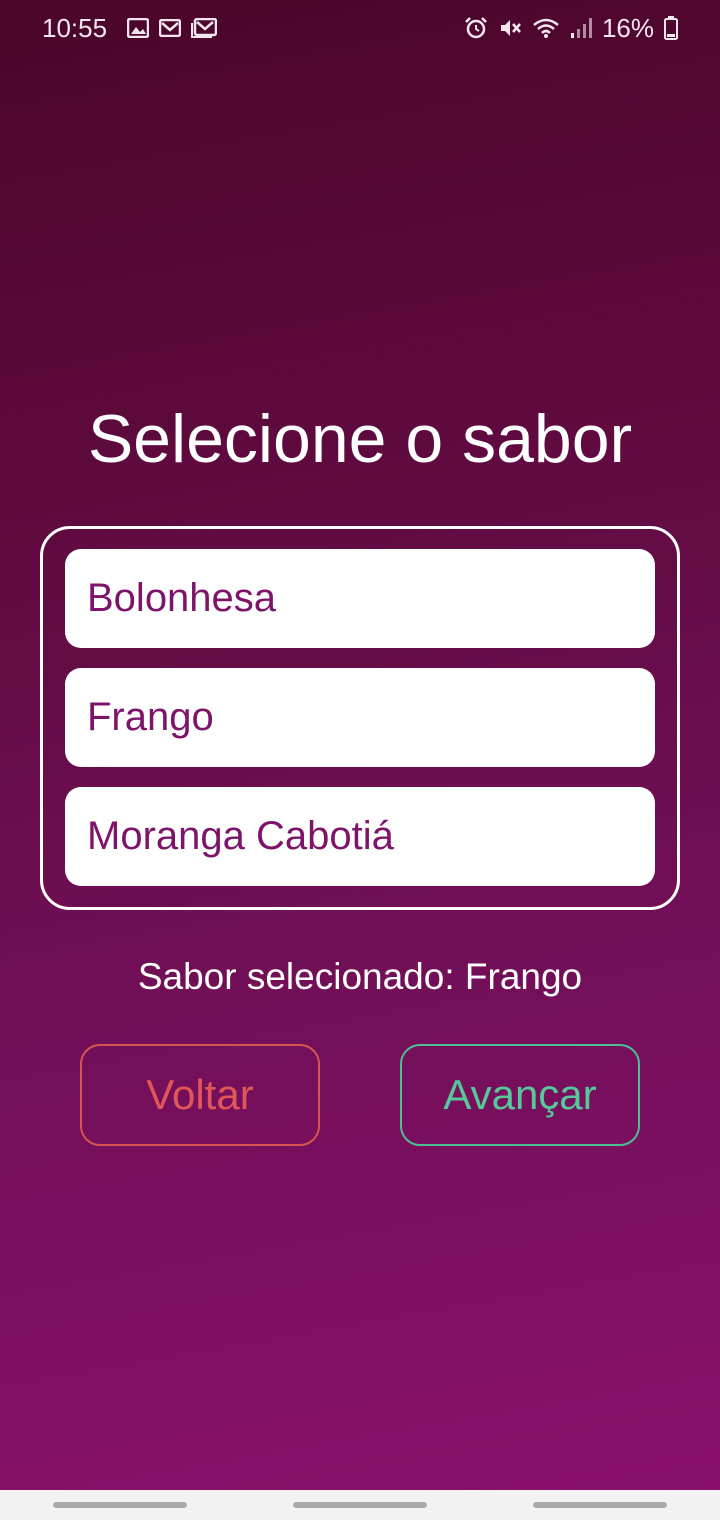  Describe the element at coordinates (520, 1095) in the screenshot. I see `next-button: Avançar` at that location.